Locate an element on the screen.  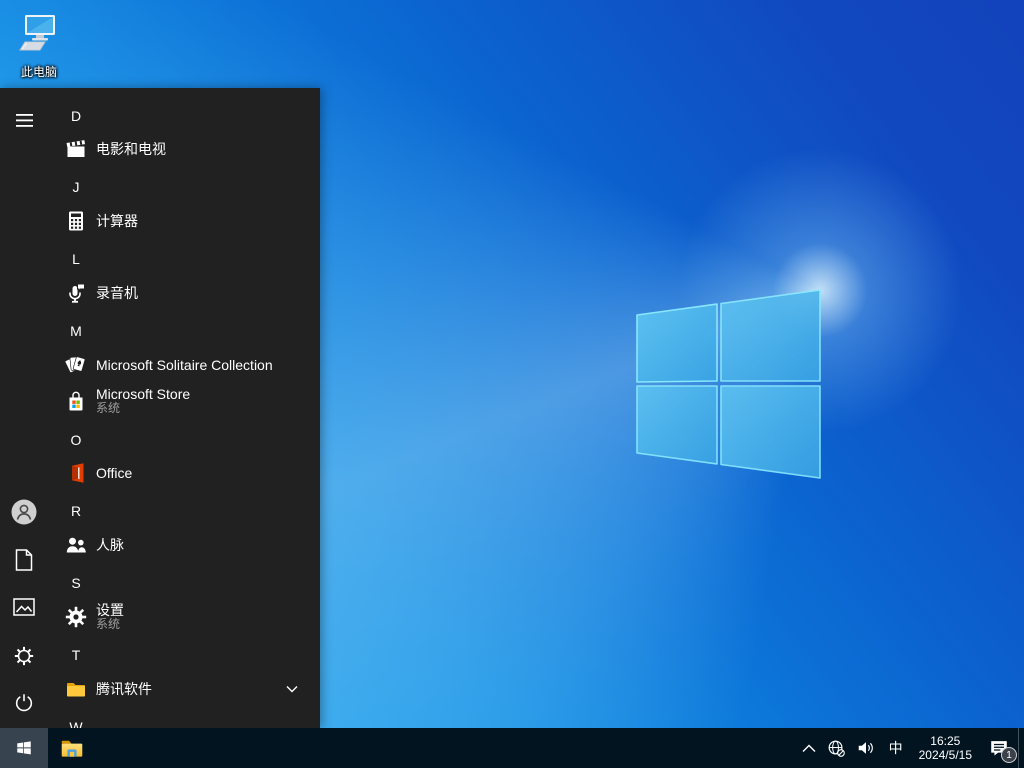
file-explorer-button is located at coordinates (72, 748).